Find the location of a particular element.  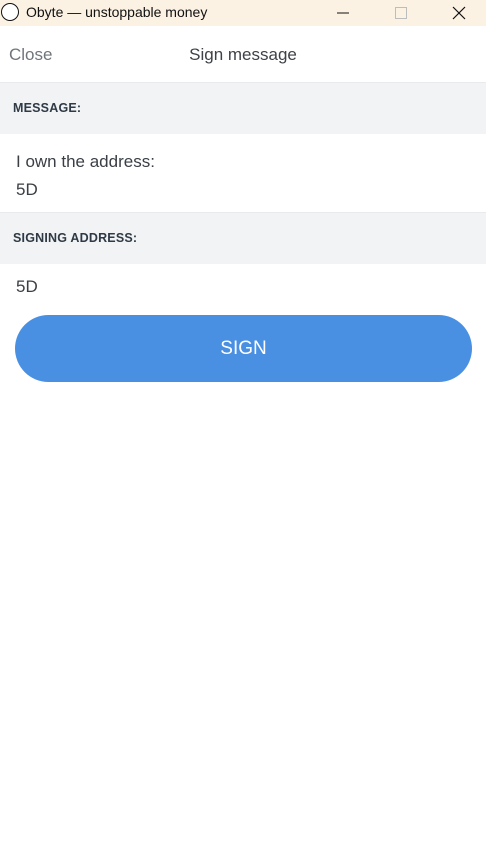

window-close-button is located at coordinates (459, 13).